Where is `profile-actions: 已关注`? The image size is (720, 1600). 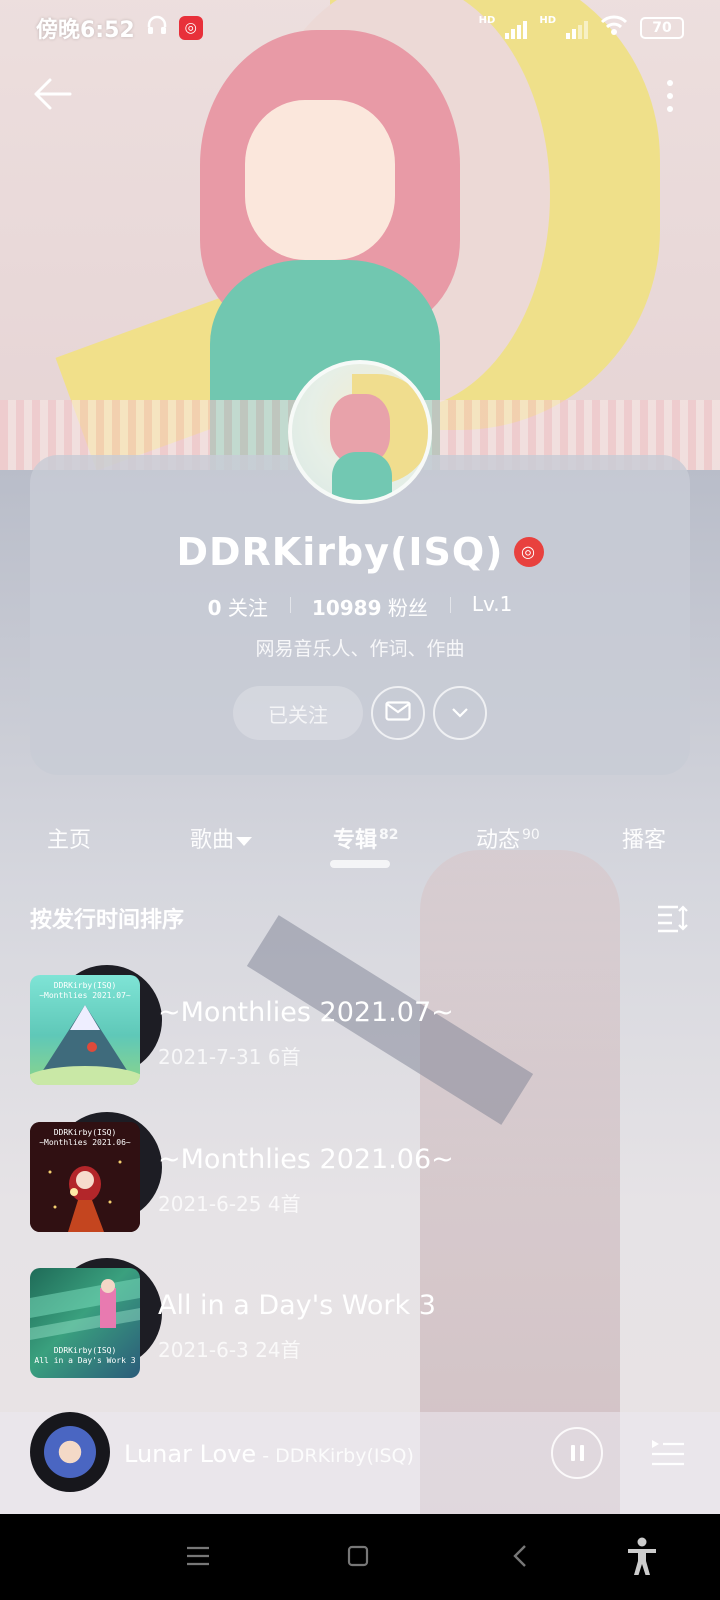 profile-actions: 已关注 is located at coordinates (360, 713).